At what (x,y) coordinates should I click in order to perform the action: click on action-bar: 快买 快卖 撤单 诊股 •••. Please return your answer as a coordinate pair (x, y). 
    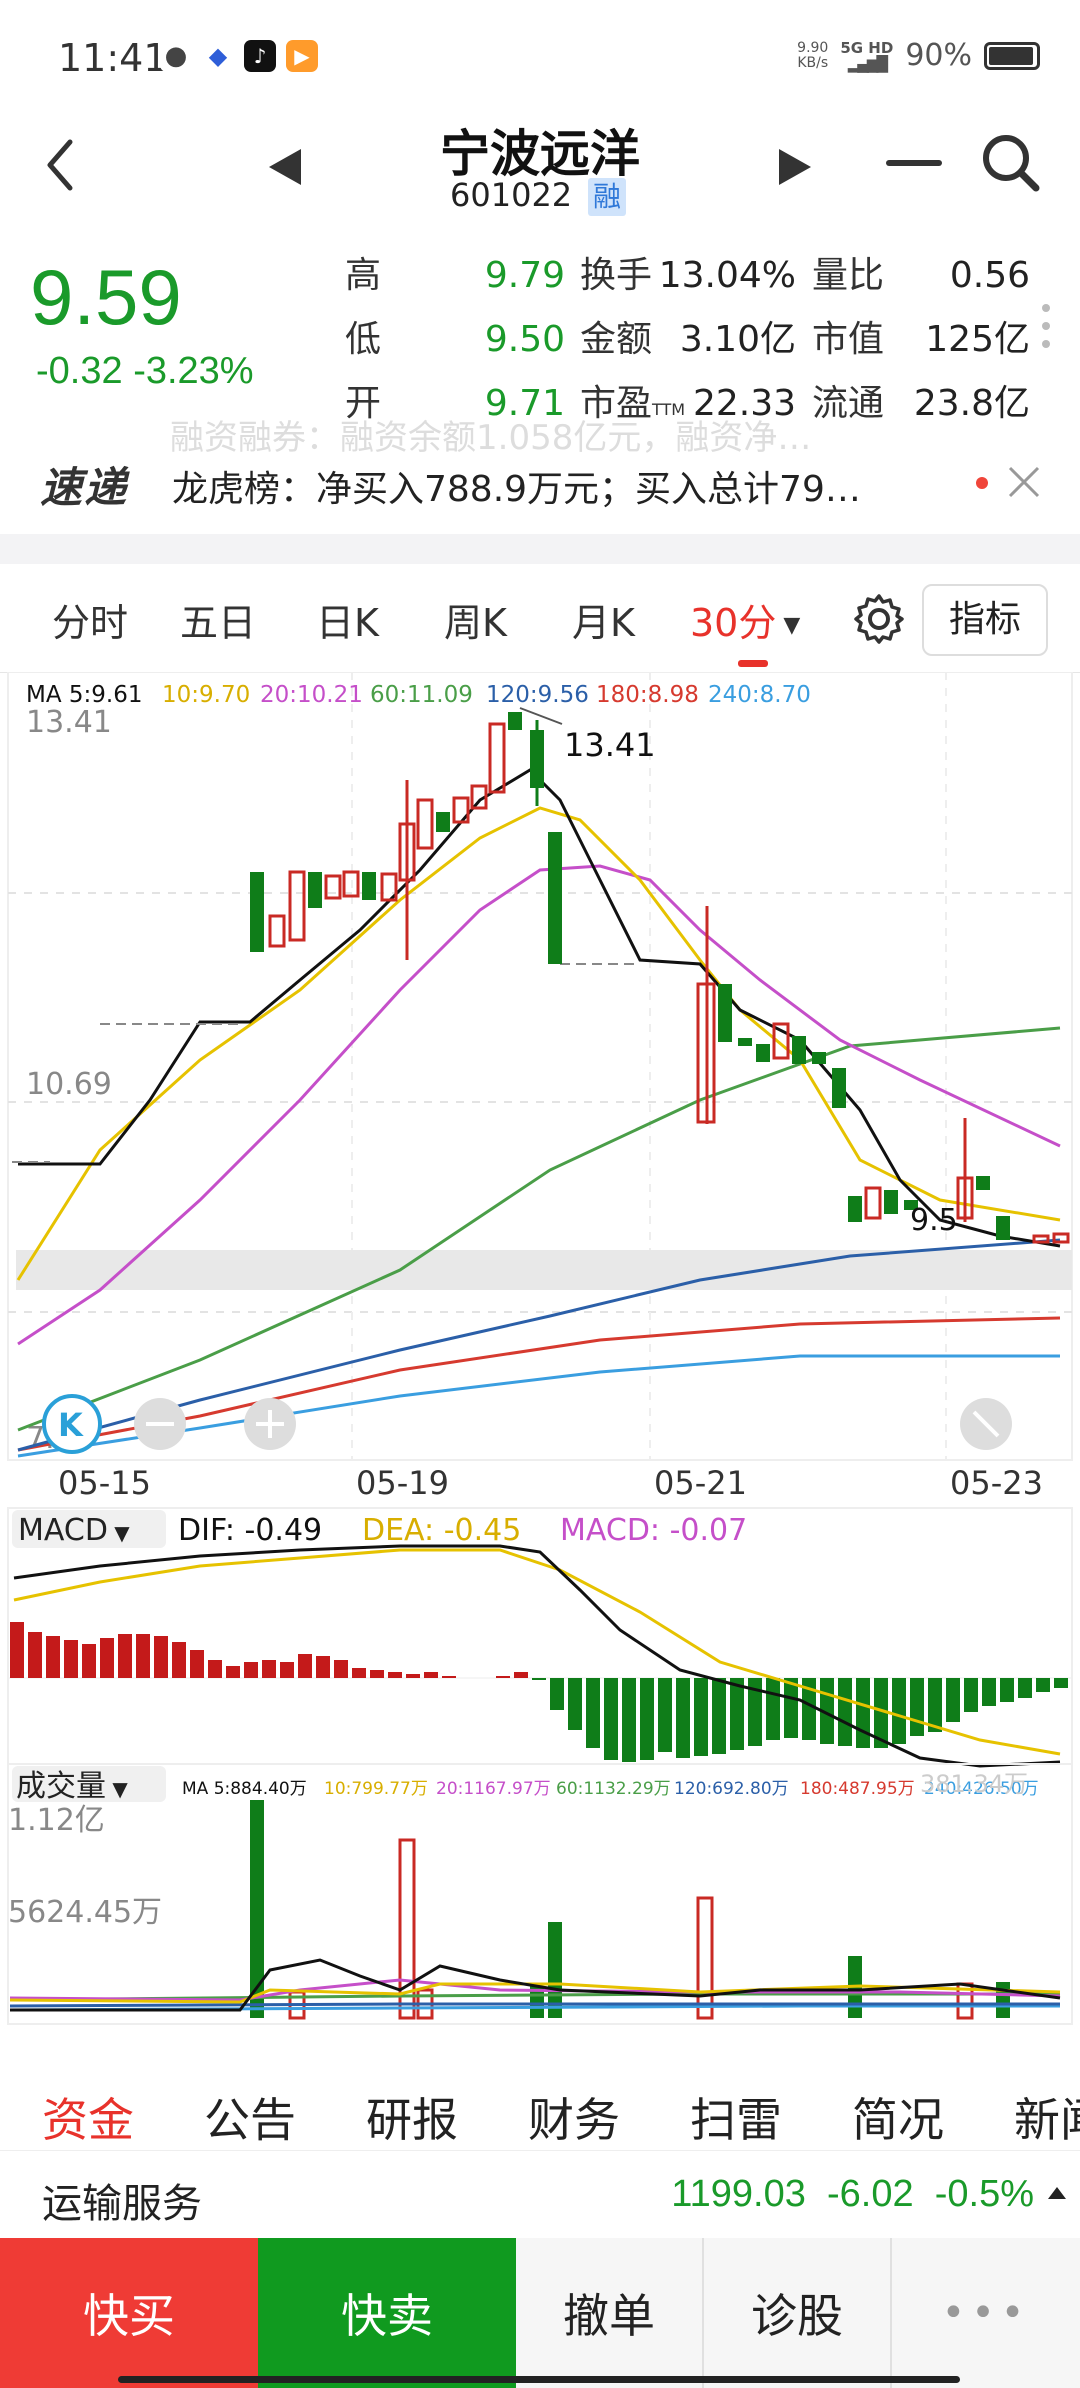
    Looking at the image, I should click on (540, 2313).